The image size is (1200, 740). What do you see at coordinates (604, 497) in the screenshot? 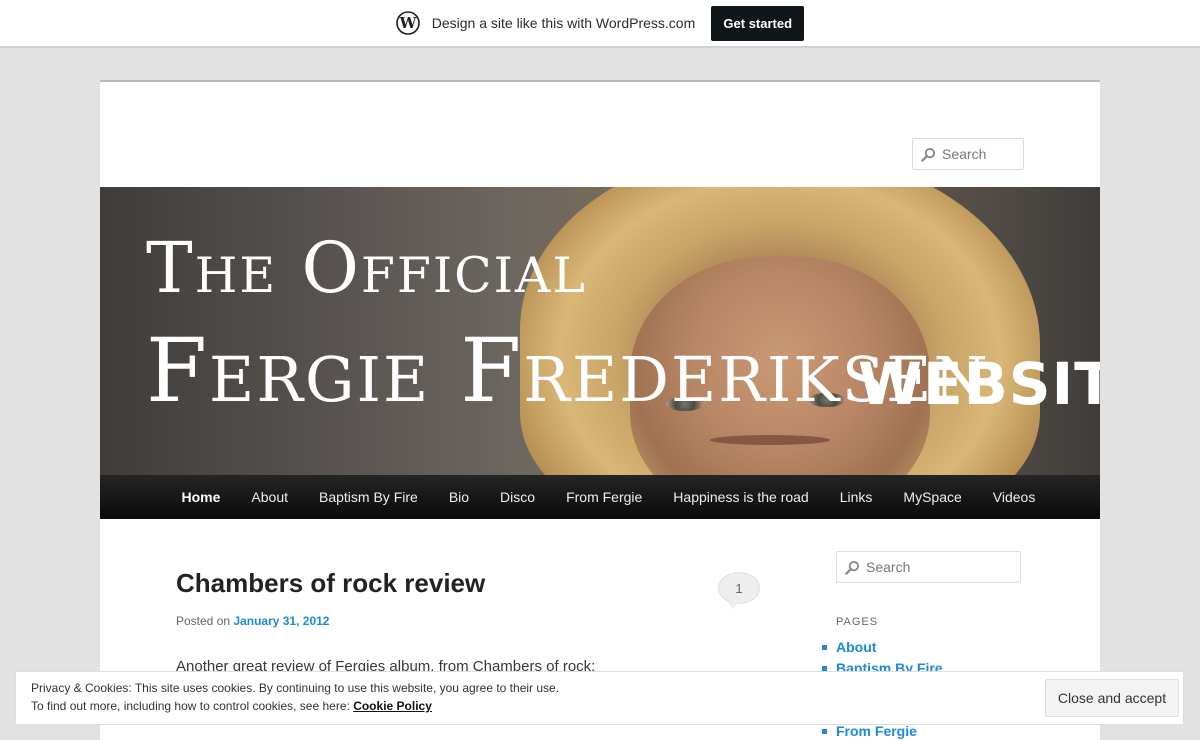
I see `nav-item-from-fergie: From Fergie` at bounding box center [604, 497].